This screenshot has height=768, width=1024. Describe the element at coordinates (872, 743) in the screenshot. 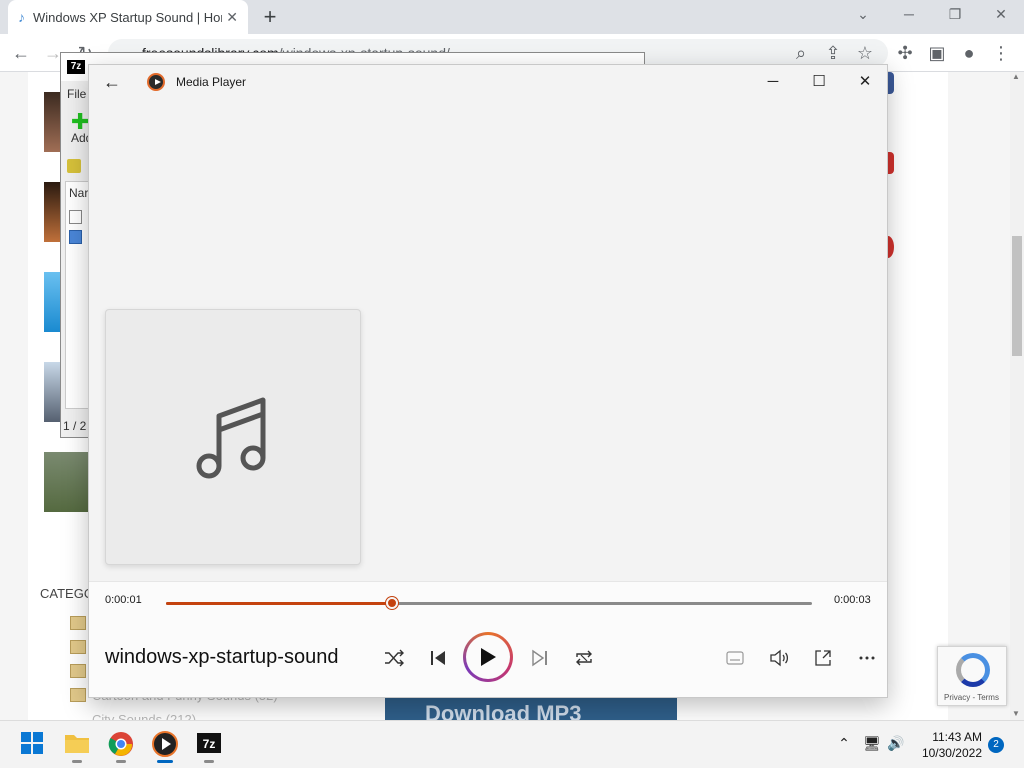

I see `network-icon: 🖥` at that location.